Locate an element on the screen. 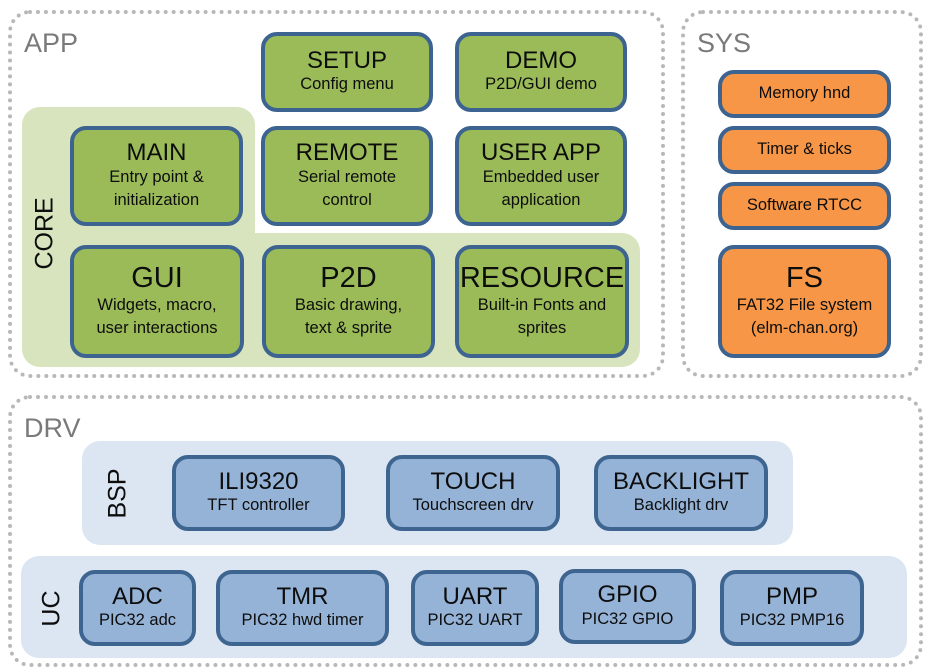 This screenshot has width=929, height=672. touch-module: TOUCH Touchscreen drv is located at coordinates (473, 493).